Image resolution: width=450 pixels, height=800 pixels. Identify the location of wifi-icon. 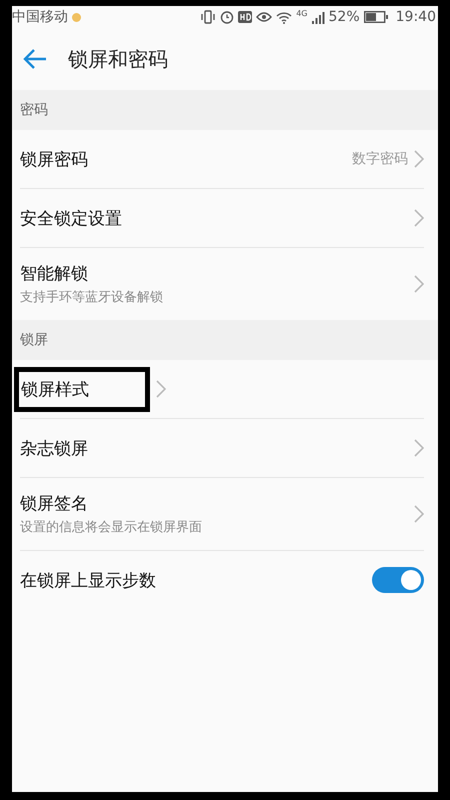
(284, 17).